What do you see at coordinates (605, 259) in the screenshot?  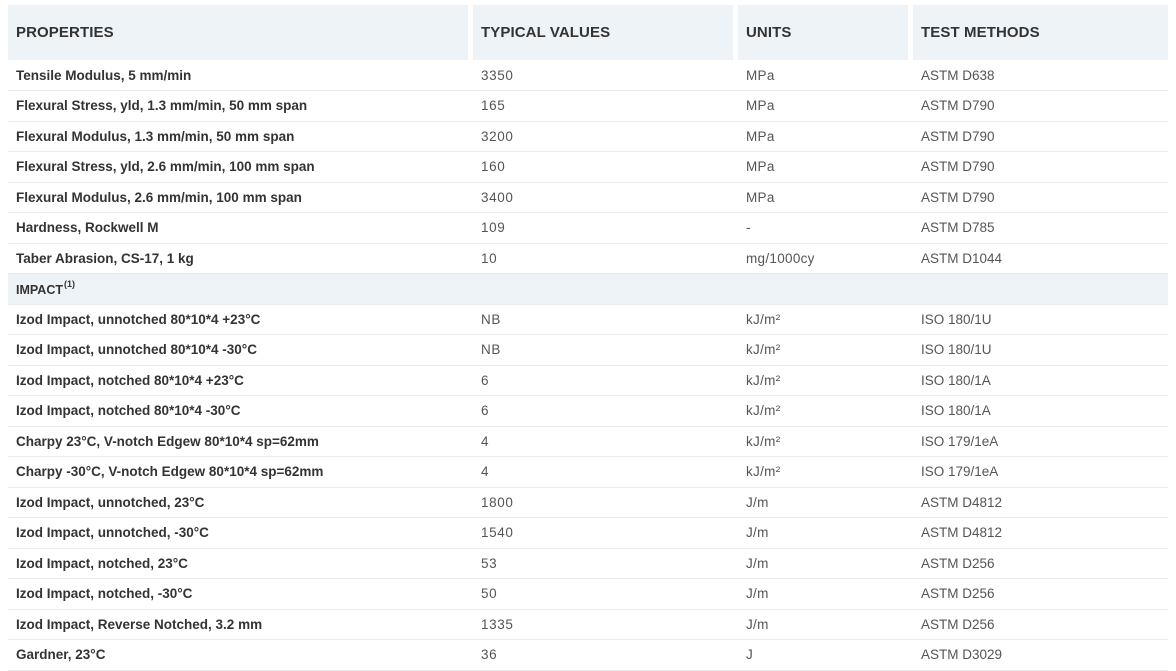 I see `value-cell: 10` at bounding box center [605, 259].